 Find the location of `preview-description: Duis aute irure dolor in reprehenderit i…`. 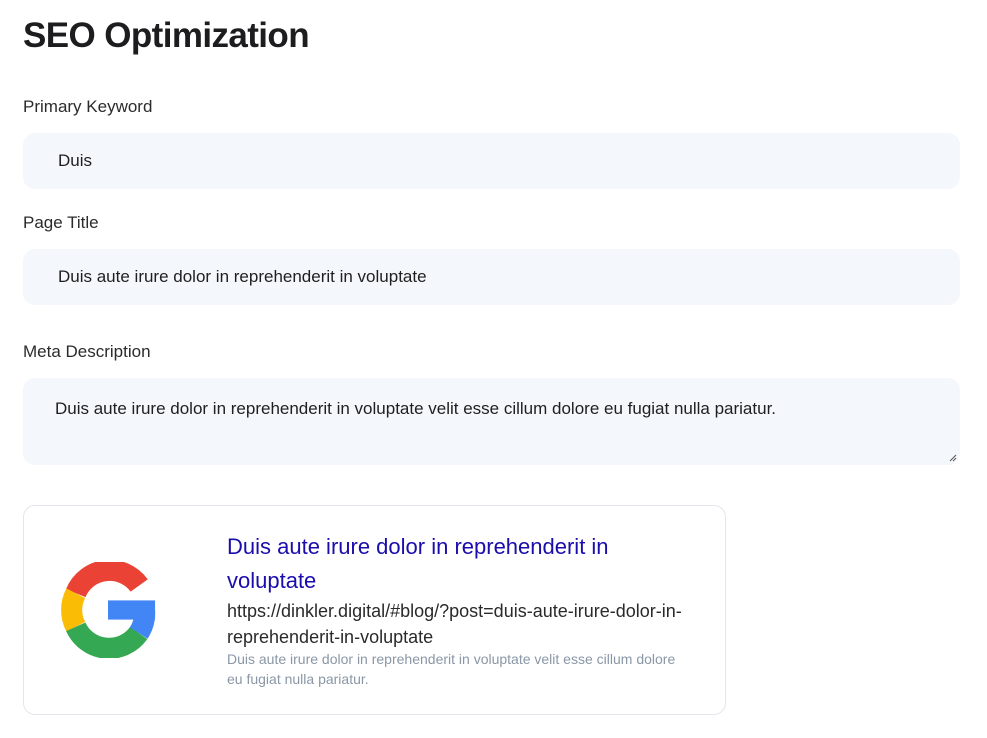

preview-description: Duis aute irure dolor in reprehenderit i… is located at coordinates (451, 669).